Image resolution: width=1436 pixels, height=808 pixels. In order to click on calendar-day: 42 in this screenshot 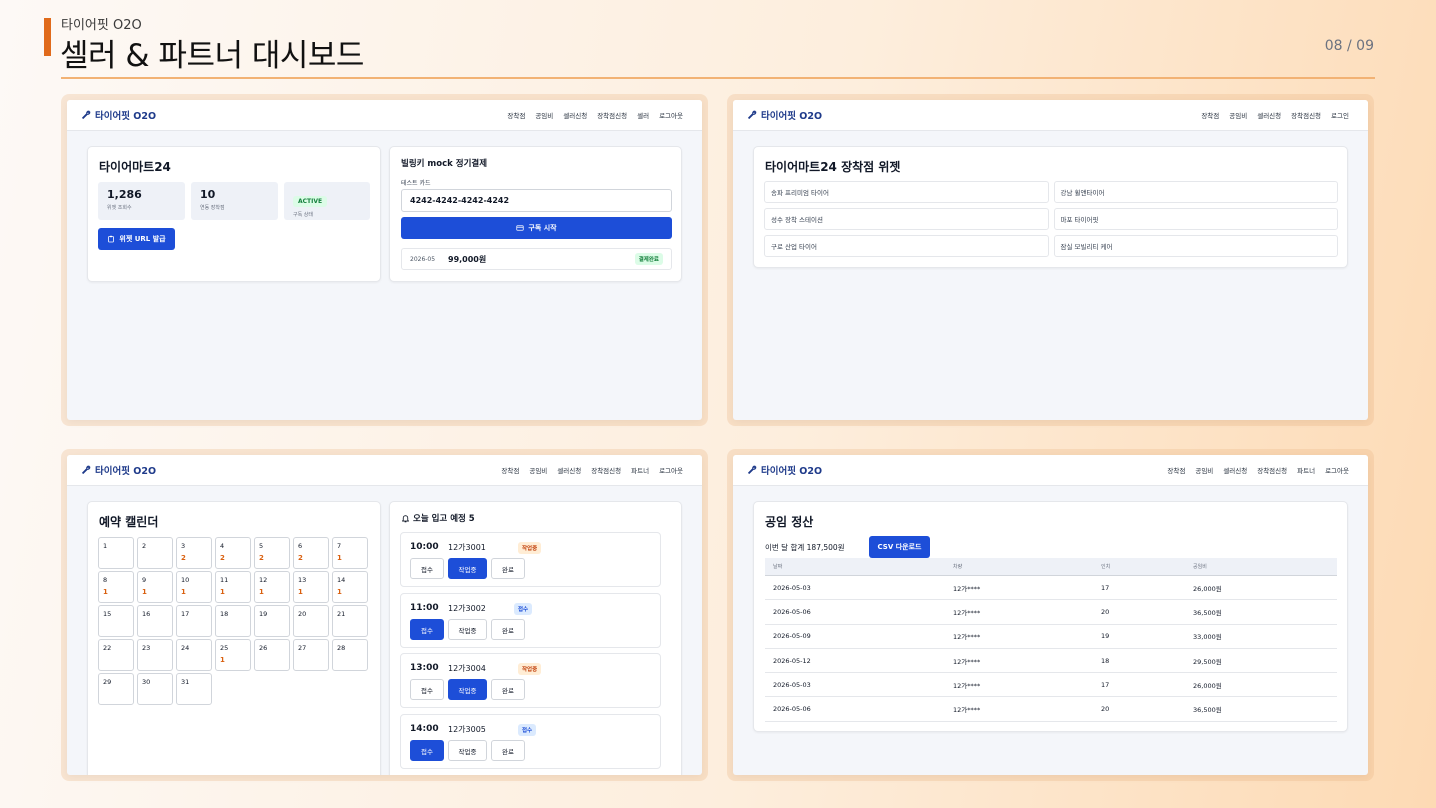, I will do `click(233, 553)`.